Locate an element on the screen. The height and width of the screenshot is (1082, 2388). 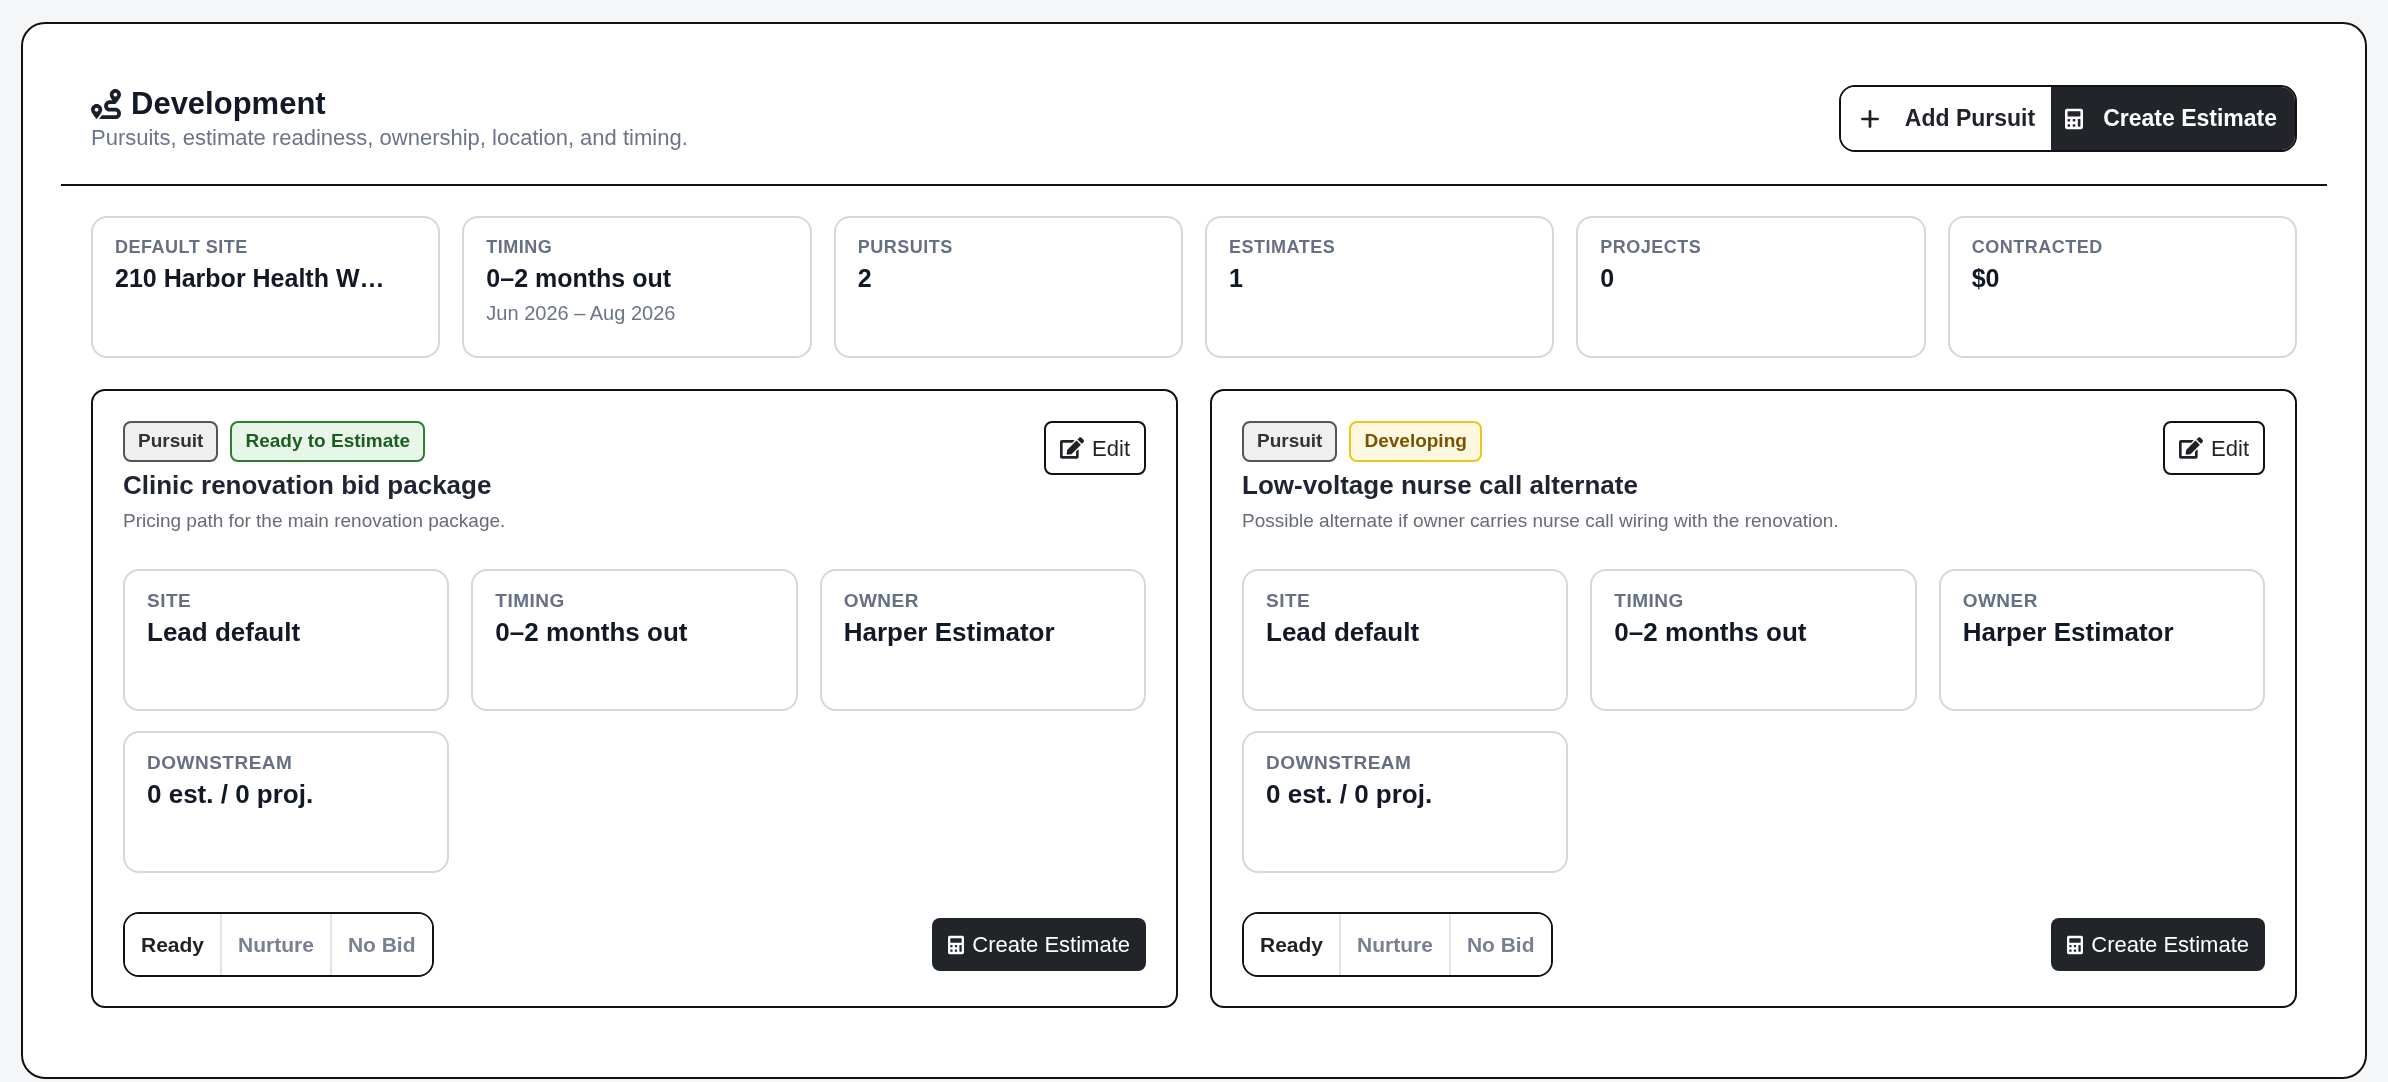
stat-detail: Jun 2026 – Aug 2026 is located at coordinates (581, 313).